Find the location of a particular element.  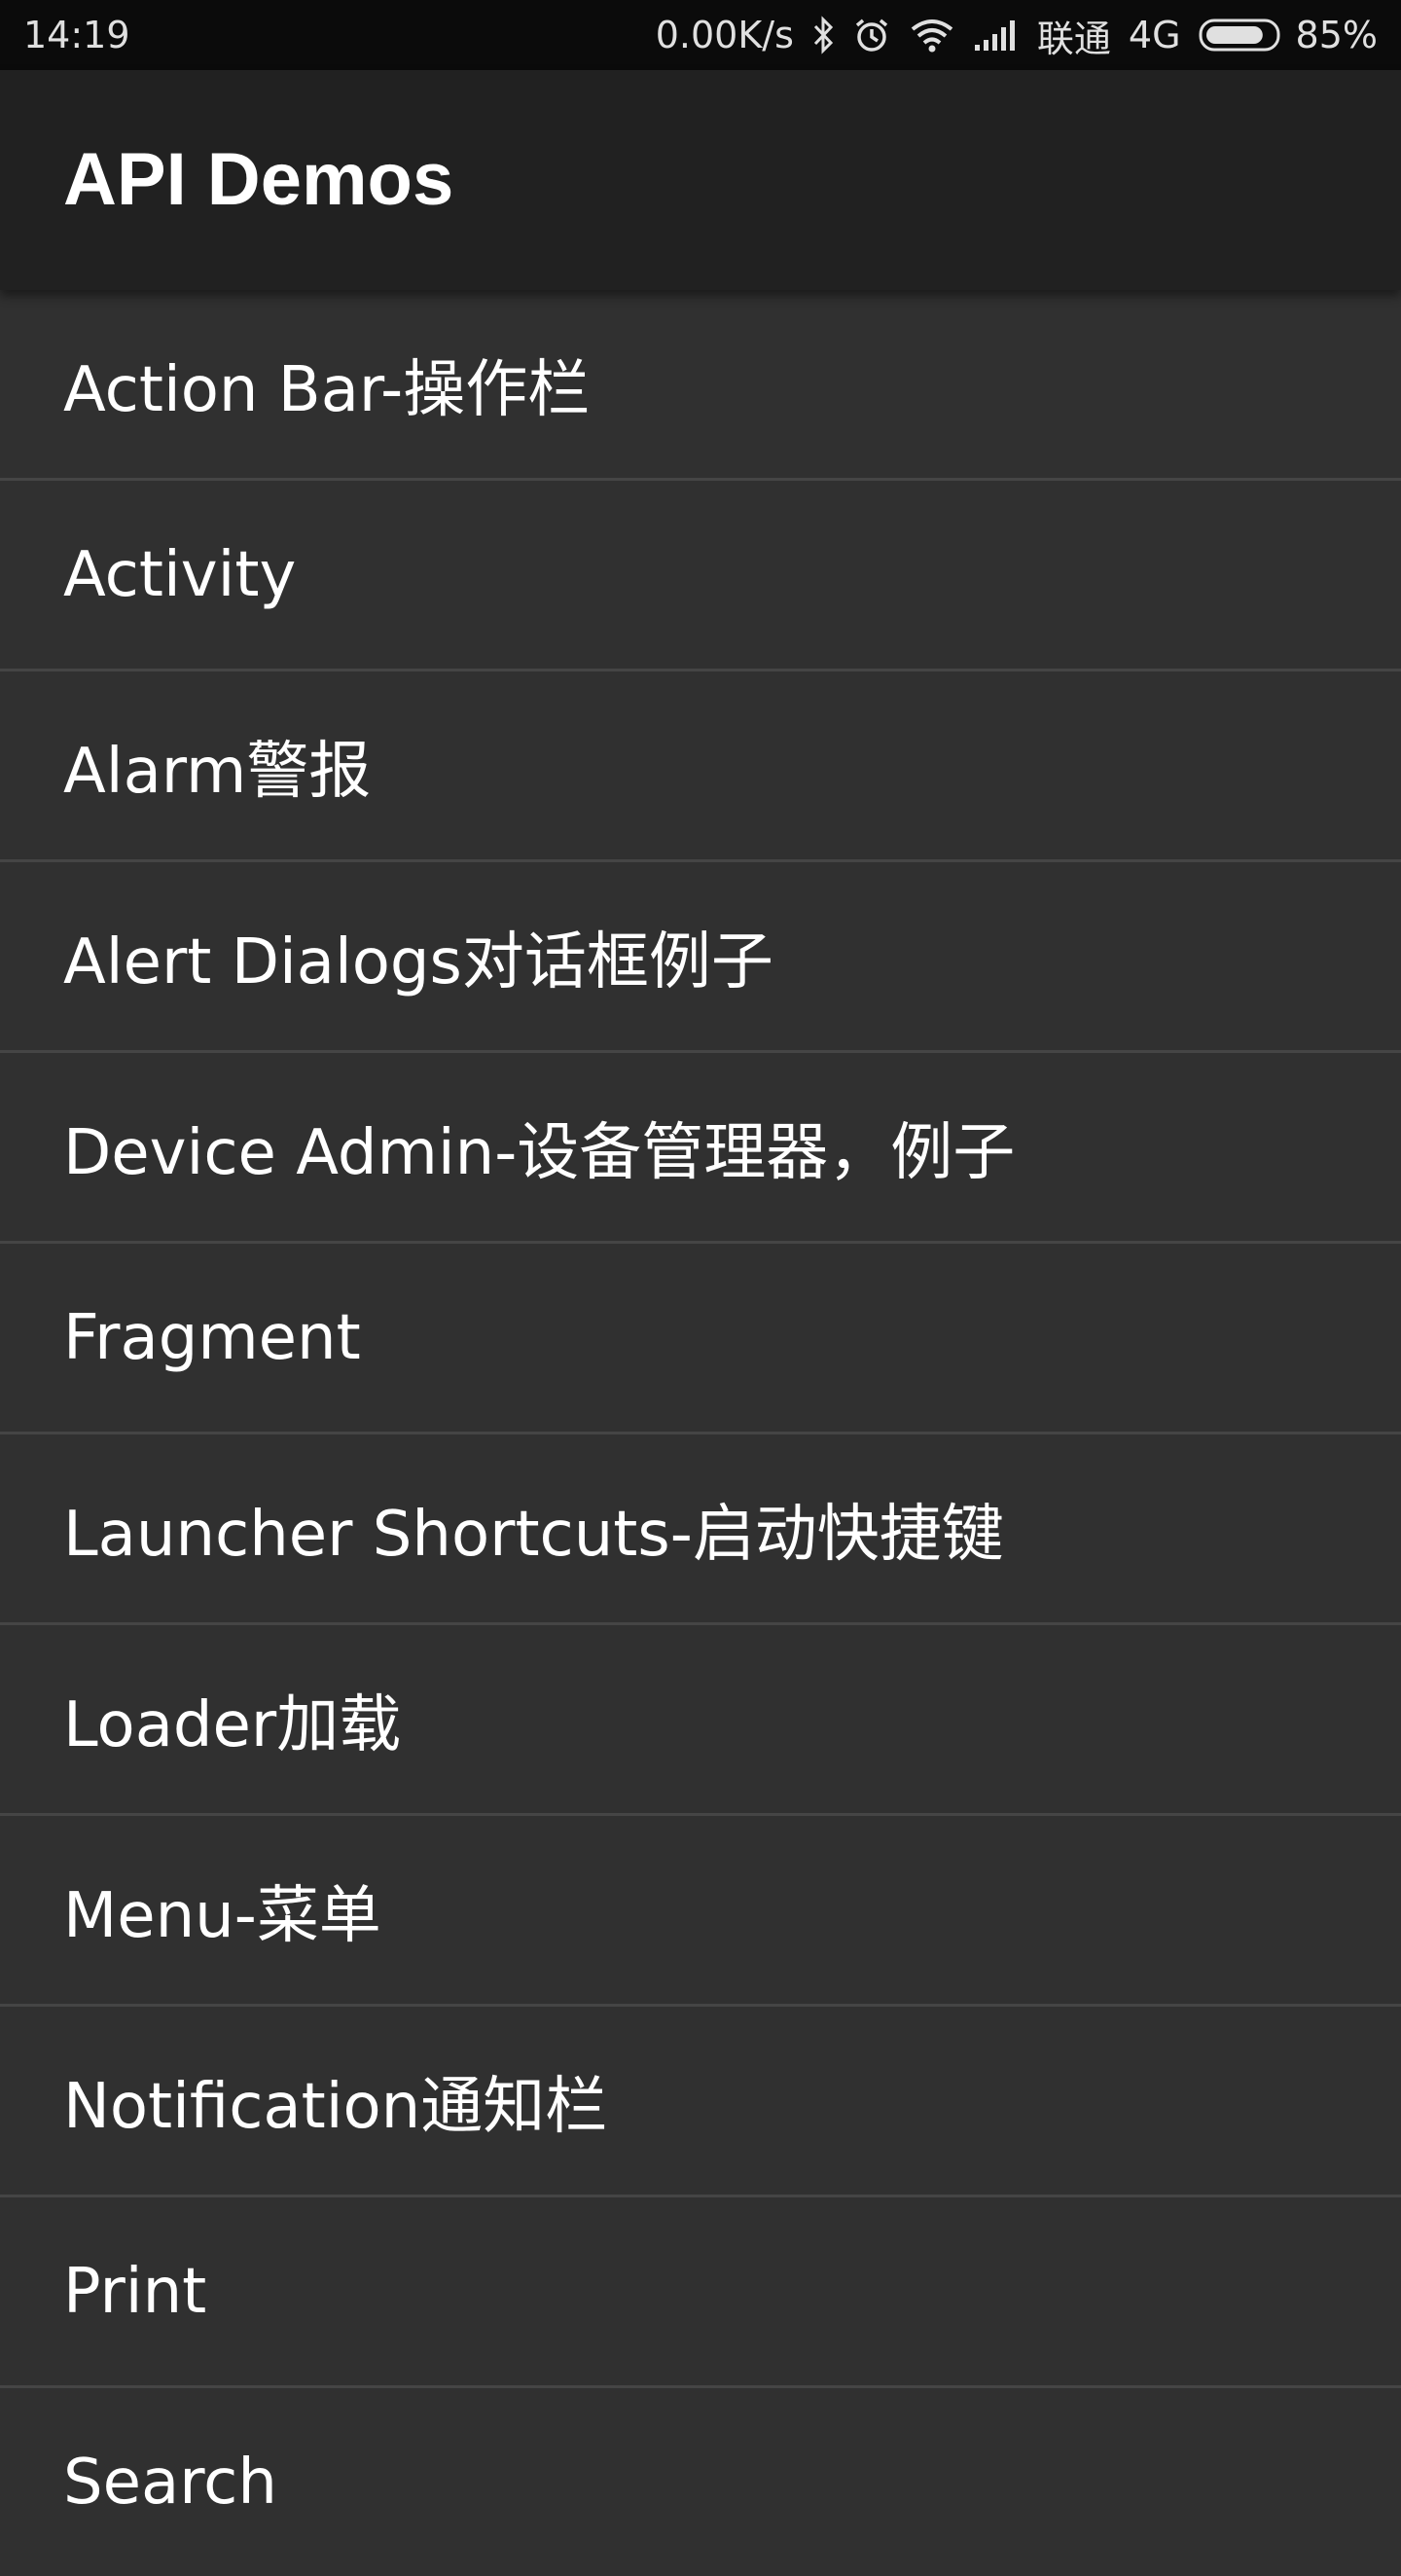

status-bar: 14:19 0.00K/s 联通 4G 85% is located at coordinates (700, 35).